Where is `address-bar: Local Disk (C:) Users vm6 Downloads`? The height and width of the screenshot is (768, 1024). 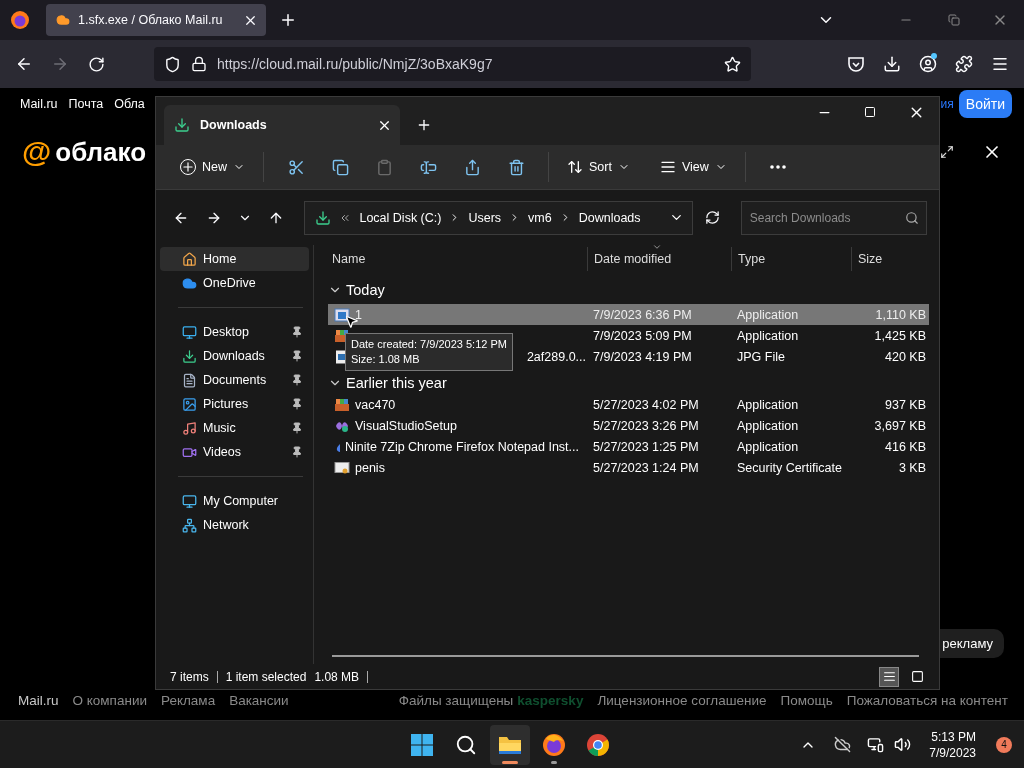 address-bar: Local Disk (C:) Users vm6 Downloads is located at coordinates (499, 217).